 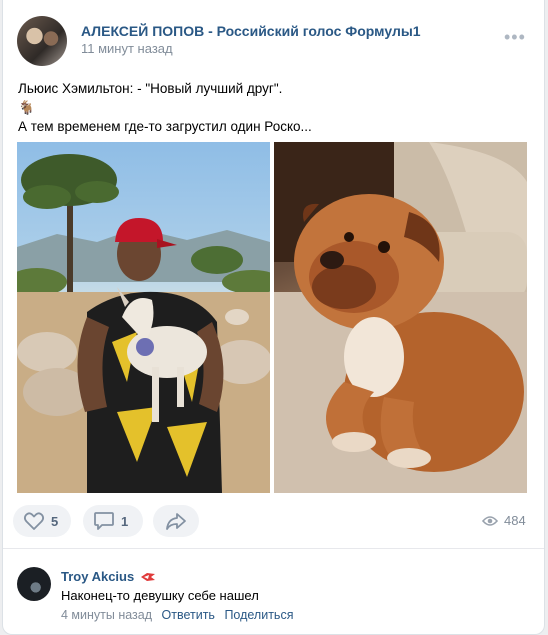 I want to click on share-comment-link: Поделиться, so click(x=258, y=615).